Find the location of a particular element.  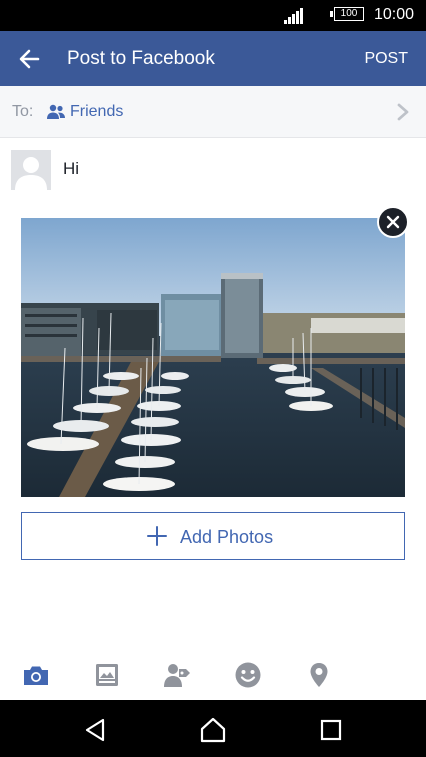

avatar is located at coordinates (31, 170).